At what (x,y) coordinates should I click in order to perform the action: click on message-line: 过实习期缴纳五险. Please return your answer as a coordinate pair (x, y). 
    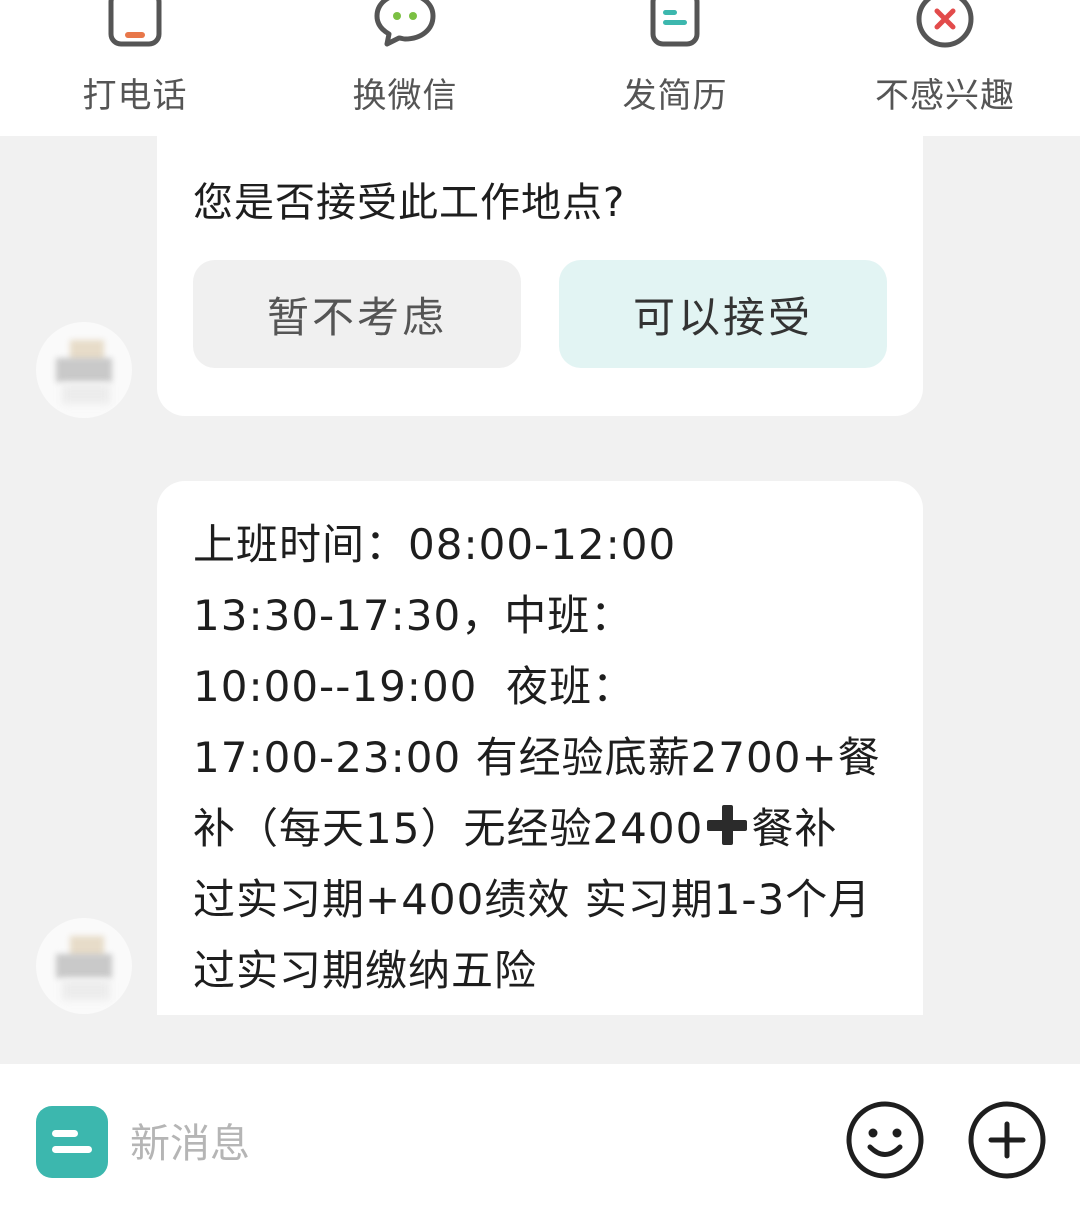
    Looking at the image, I should click on (365, 970).